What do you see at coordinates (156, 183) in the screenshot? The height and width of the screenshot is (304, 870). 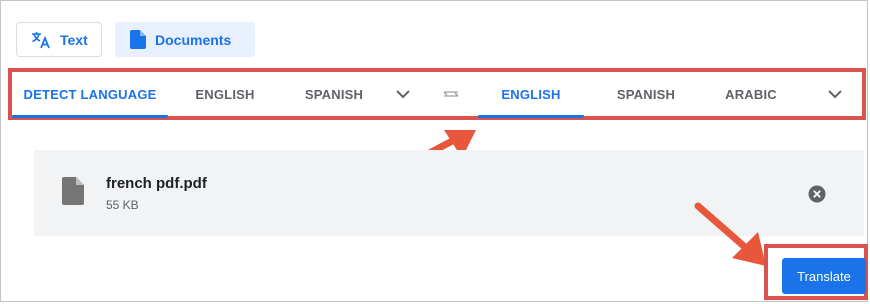 I see `file-name: french pdf.pdf` at bounding box center [156, 183].